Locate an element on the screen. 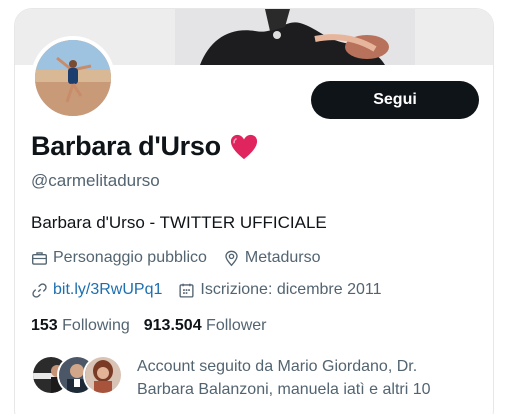  heart-icon is located at coordinates (243, 146).